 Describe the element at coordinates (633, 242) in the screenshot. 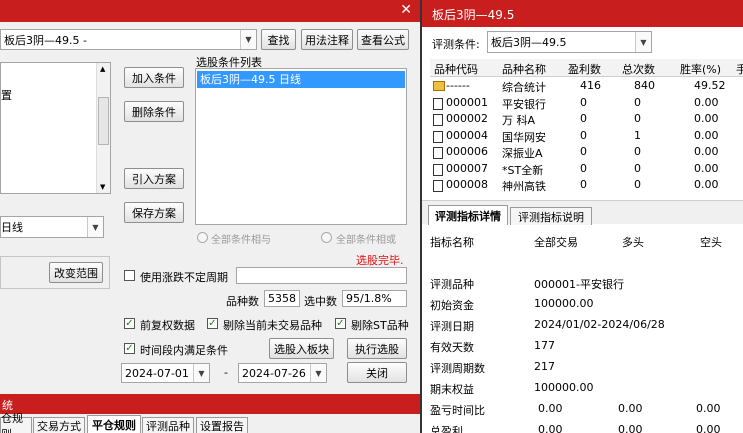

I see `detail-col-long: 多头` at that location.